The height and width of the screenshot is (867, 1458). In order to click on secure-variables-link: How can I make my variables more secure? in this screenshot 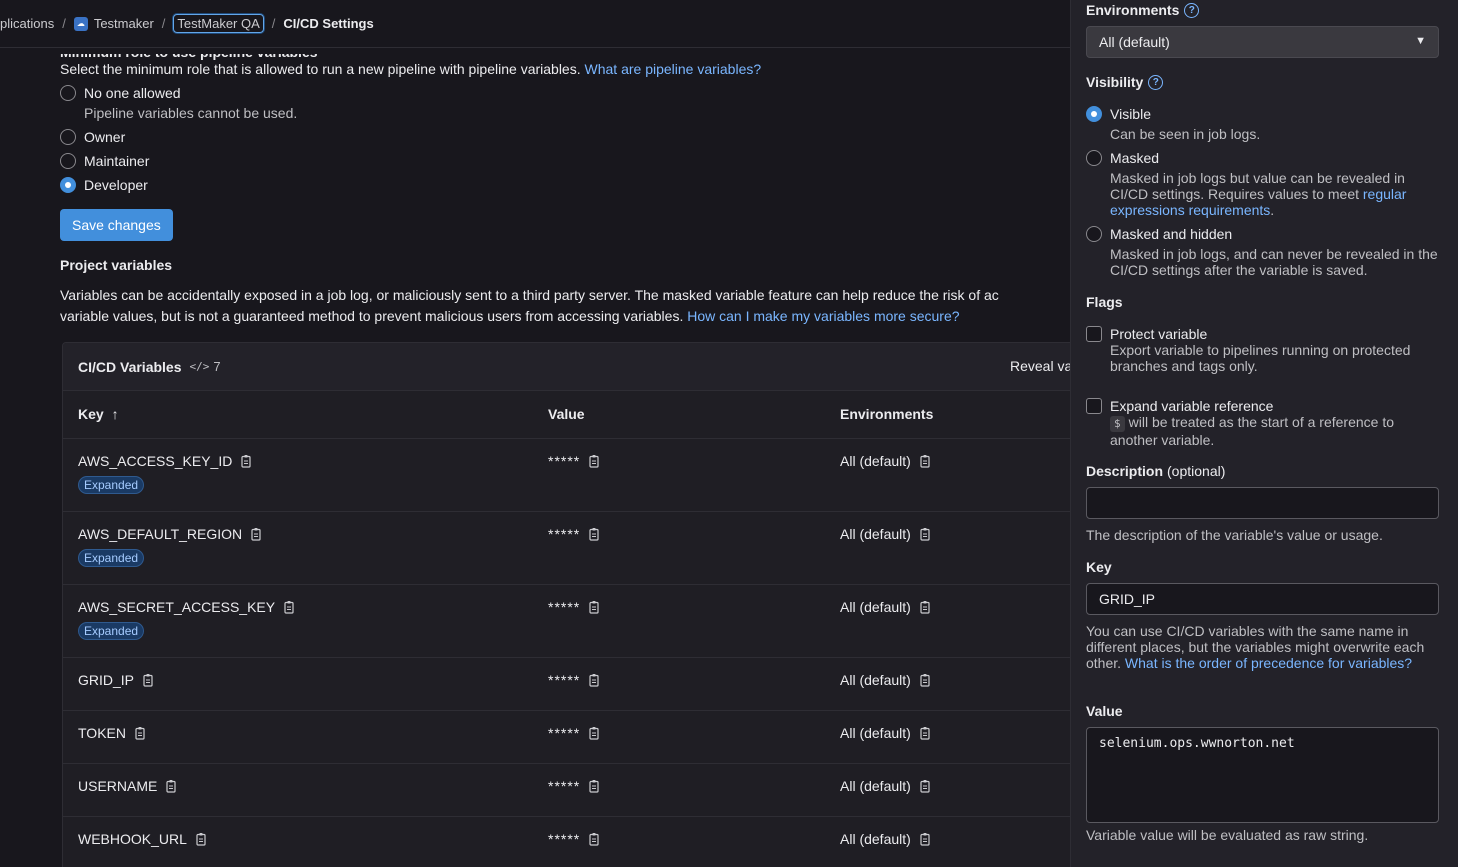, I will do `click(823, 316)`.